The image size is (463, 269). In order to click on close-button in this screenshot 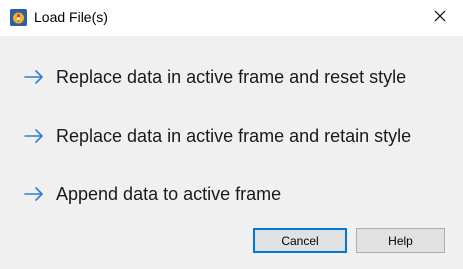, I will do `click(440, 18)`.